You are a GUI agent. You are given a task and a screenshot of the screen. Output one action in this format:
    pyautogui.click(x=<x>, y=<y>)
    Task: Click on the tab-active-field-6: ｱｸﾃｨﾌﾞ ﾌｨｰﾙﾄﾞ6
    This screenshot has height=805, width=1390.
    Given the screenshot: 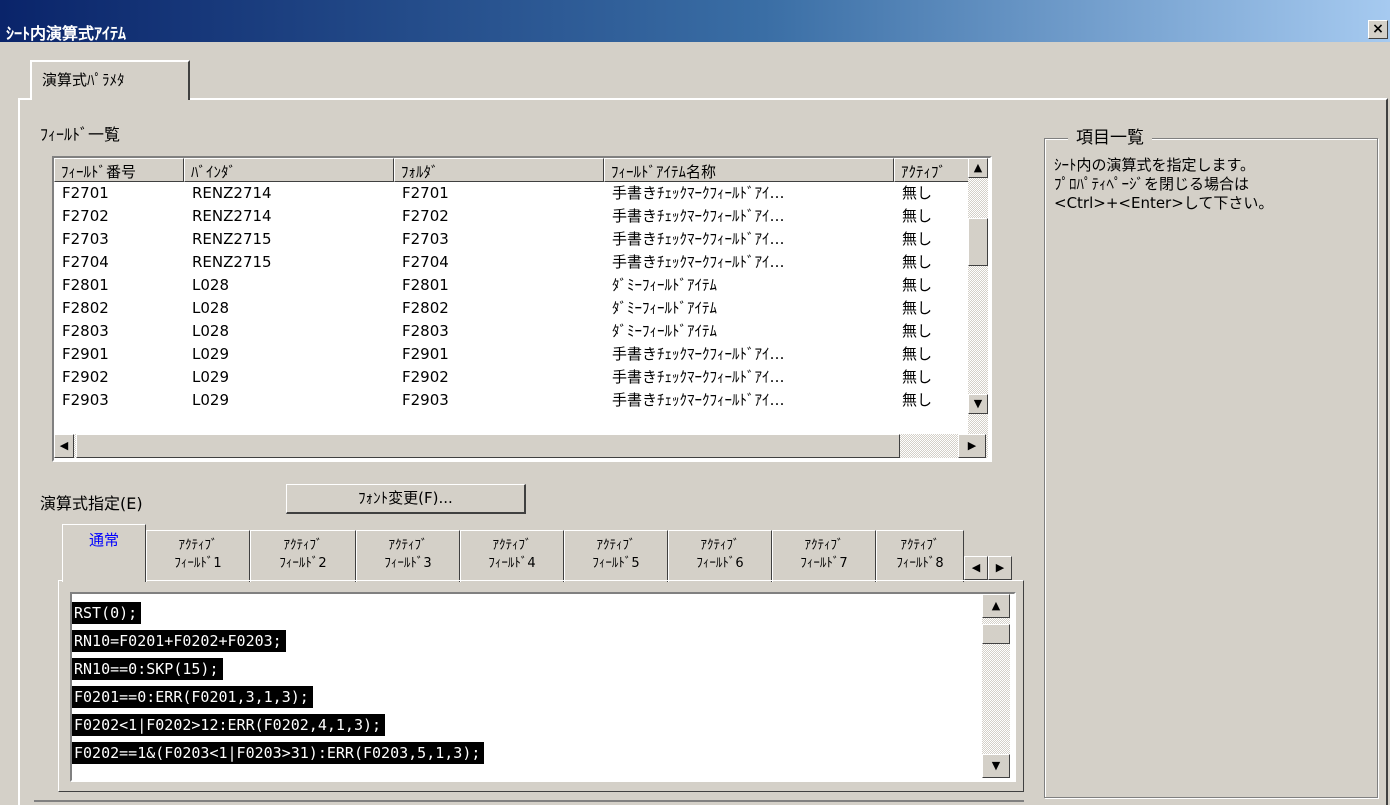 What is the action you would take?
    pyautogui.click(x=720, y=556)
    